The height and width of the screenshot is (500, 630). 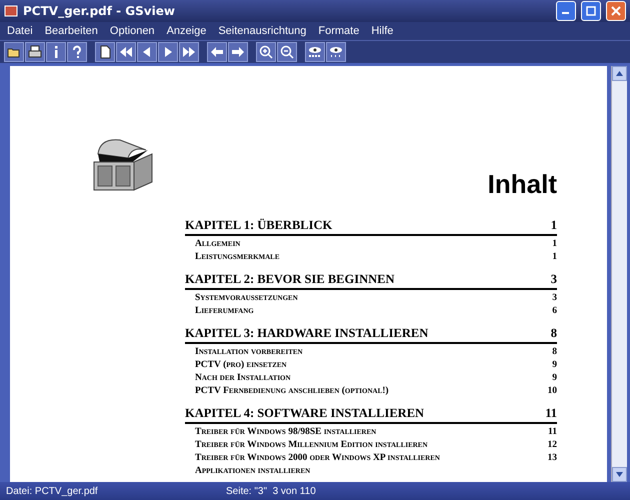 I want to click on chapter-title: KAPITEL 2: BEVOR SIE BEGINNEN, so click(x=290, y=279).